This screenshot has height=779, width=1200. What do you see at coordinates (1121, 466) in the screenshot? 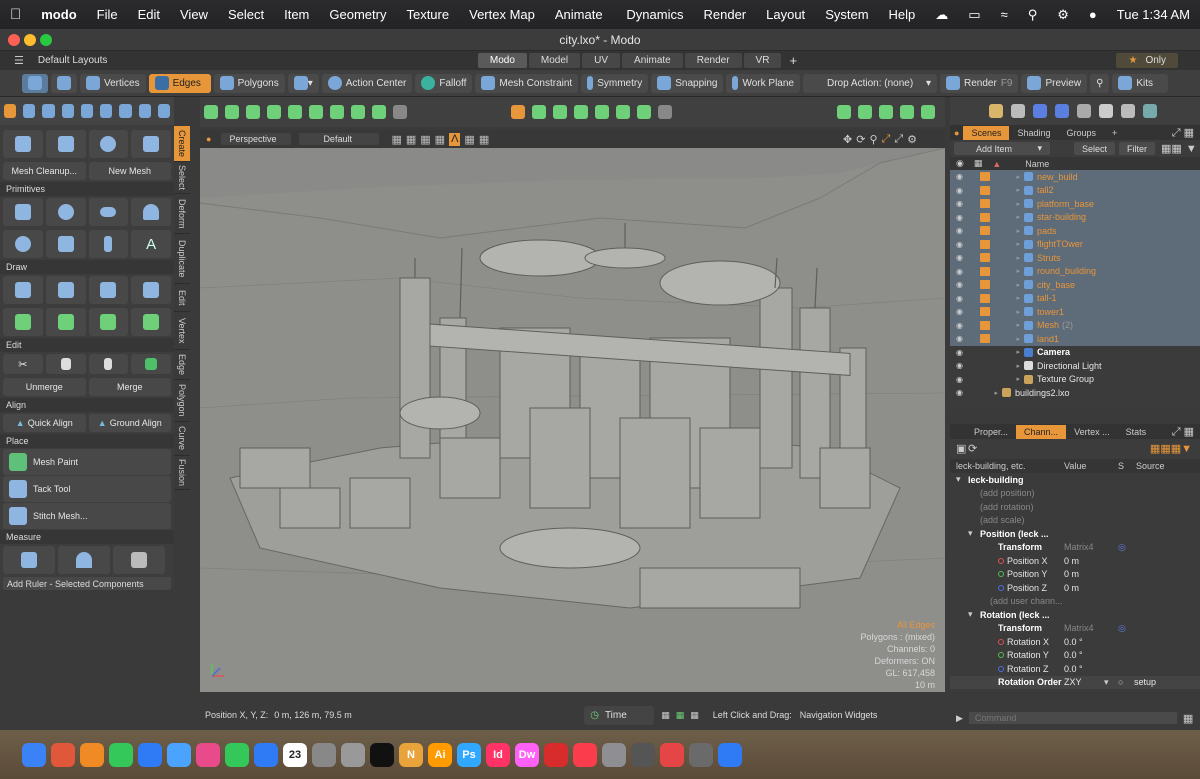
I see `channel-s-header: S` at bounding box center [1121, 466].